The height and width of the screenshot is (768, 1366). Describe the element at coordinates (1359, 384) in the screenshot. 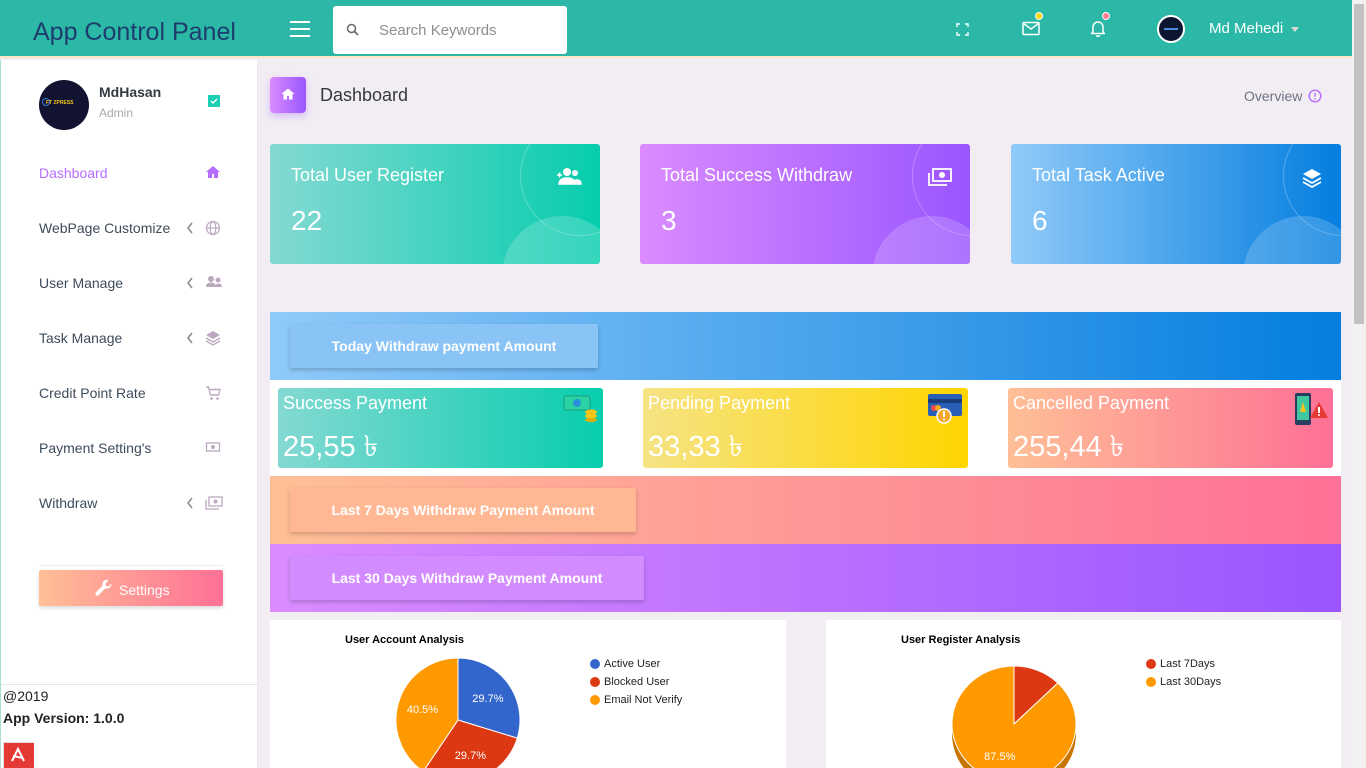

I see `page-scrollbar` at that location.